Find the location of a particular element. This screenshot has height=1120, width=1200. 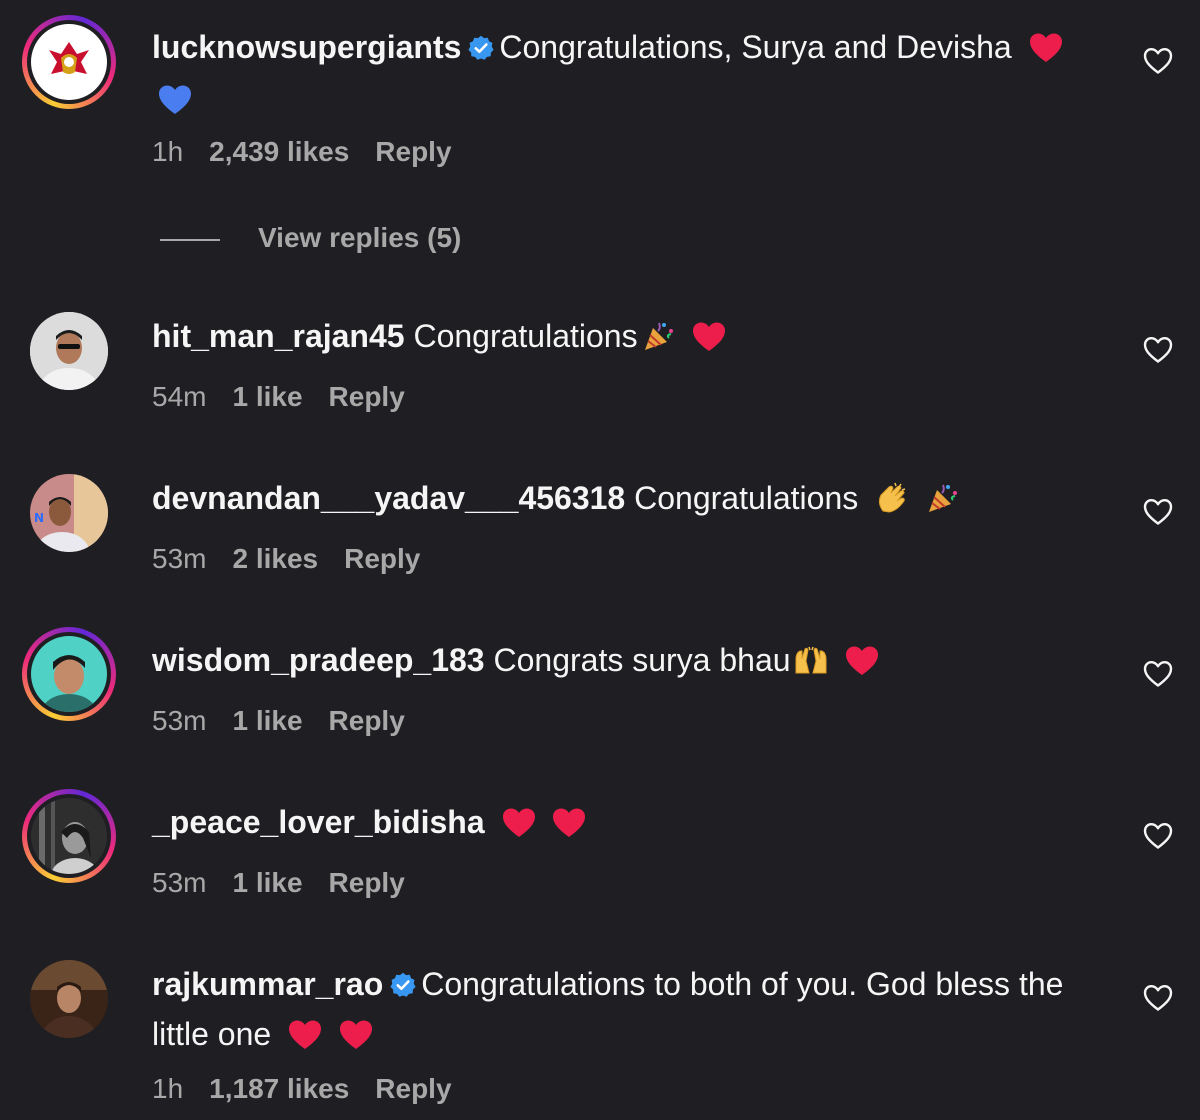

username: devnandan___yadav___456318 is located at coordinates (388, 498).